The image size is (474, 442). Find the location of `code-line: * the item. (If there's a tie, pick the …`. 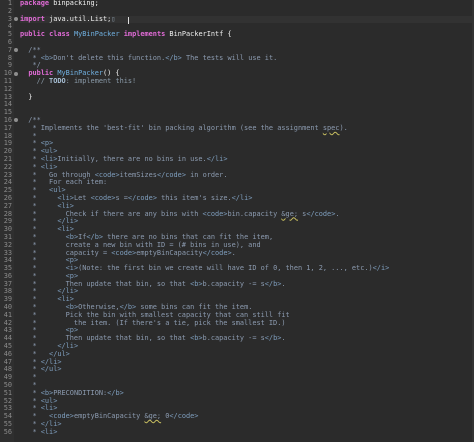

code-line: * the item. (If there's a tie, pick the … is located at coordinates (247, 323).